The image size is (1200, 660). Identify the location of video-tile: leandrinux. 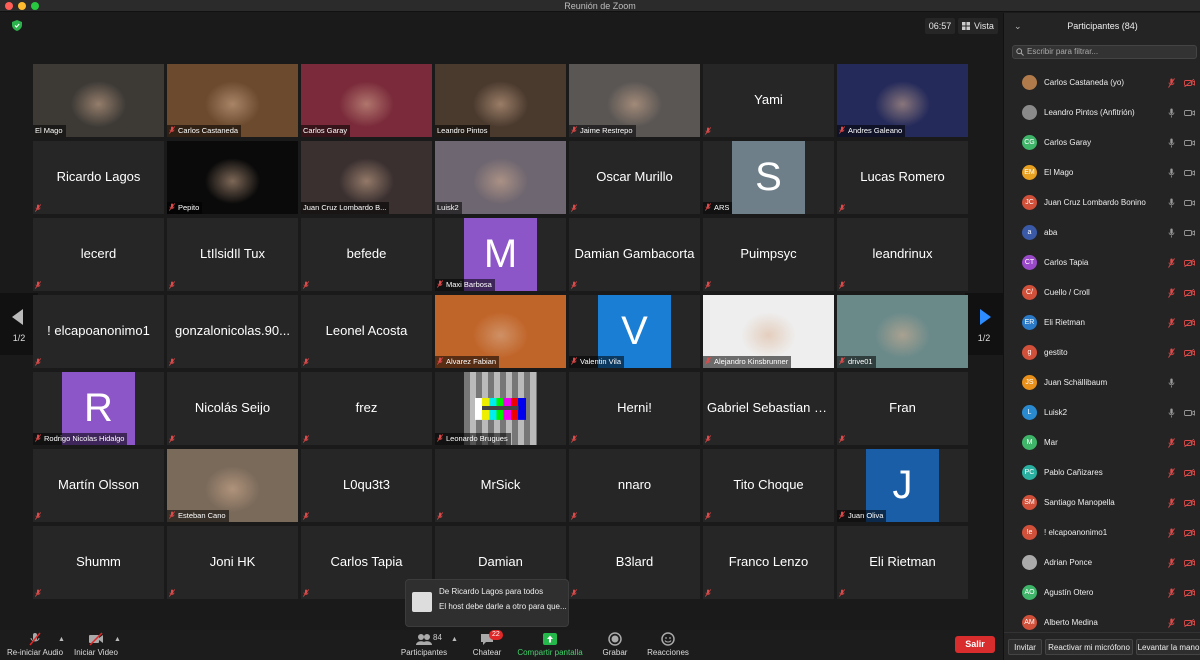
(902, 254).